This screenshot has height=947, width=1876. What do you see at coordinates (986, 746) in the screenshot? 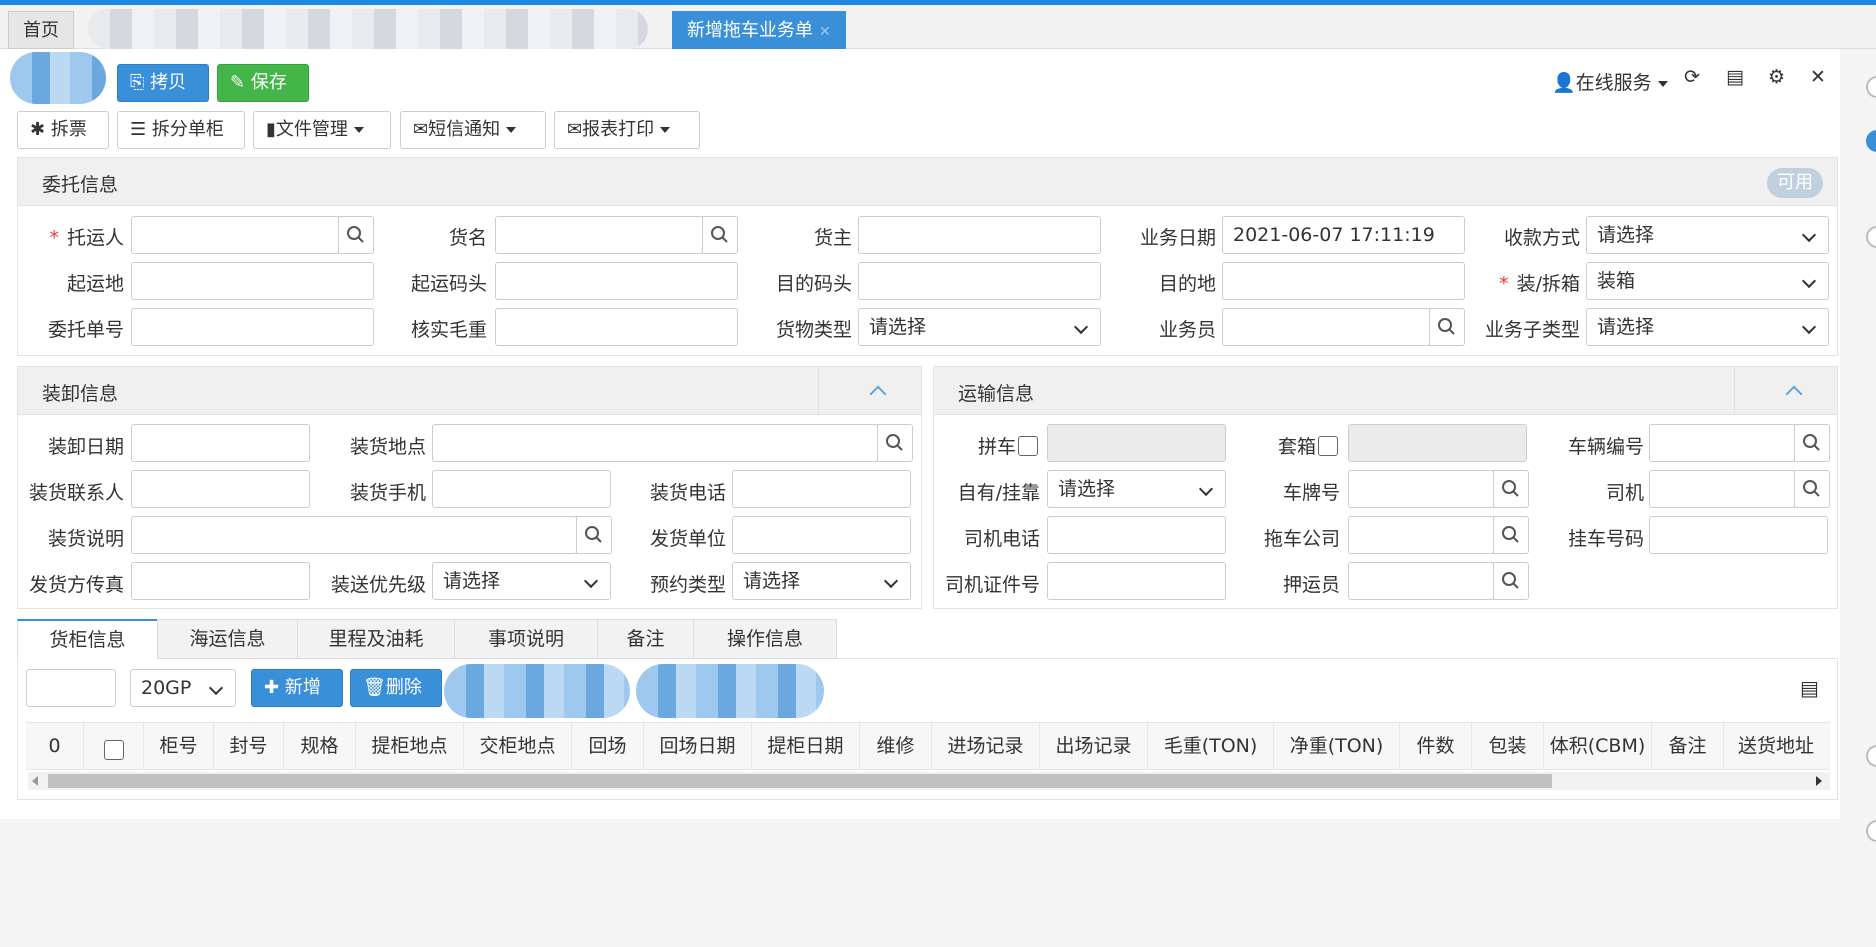
I see `col-header: 进场记录` at bounding box center [986, 746].